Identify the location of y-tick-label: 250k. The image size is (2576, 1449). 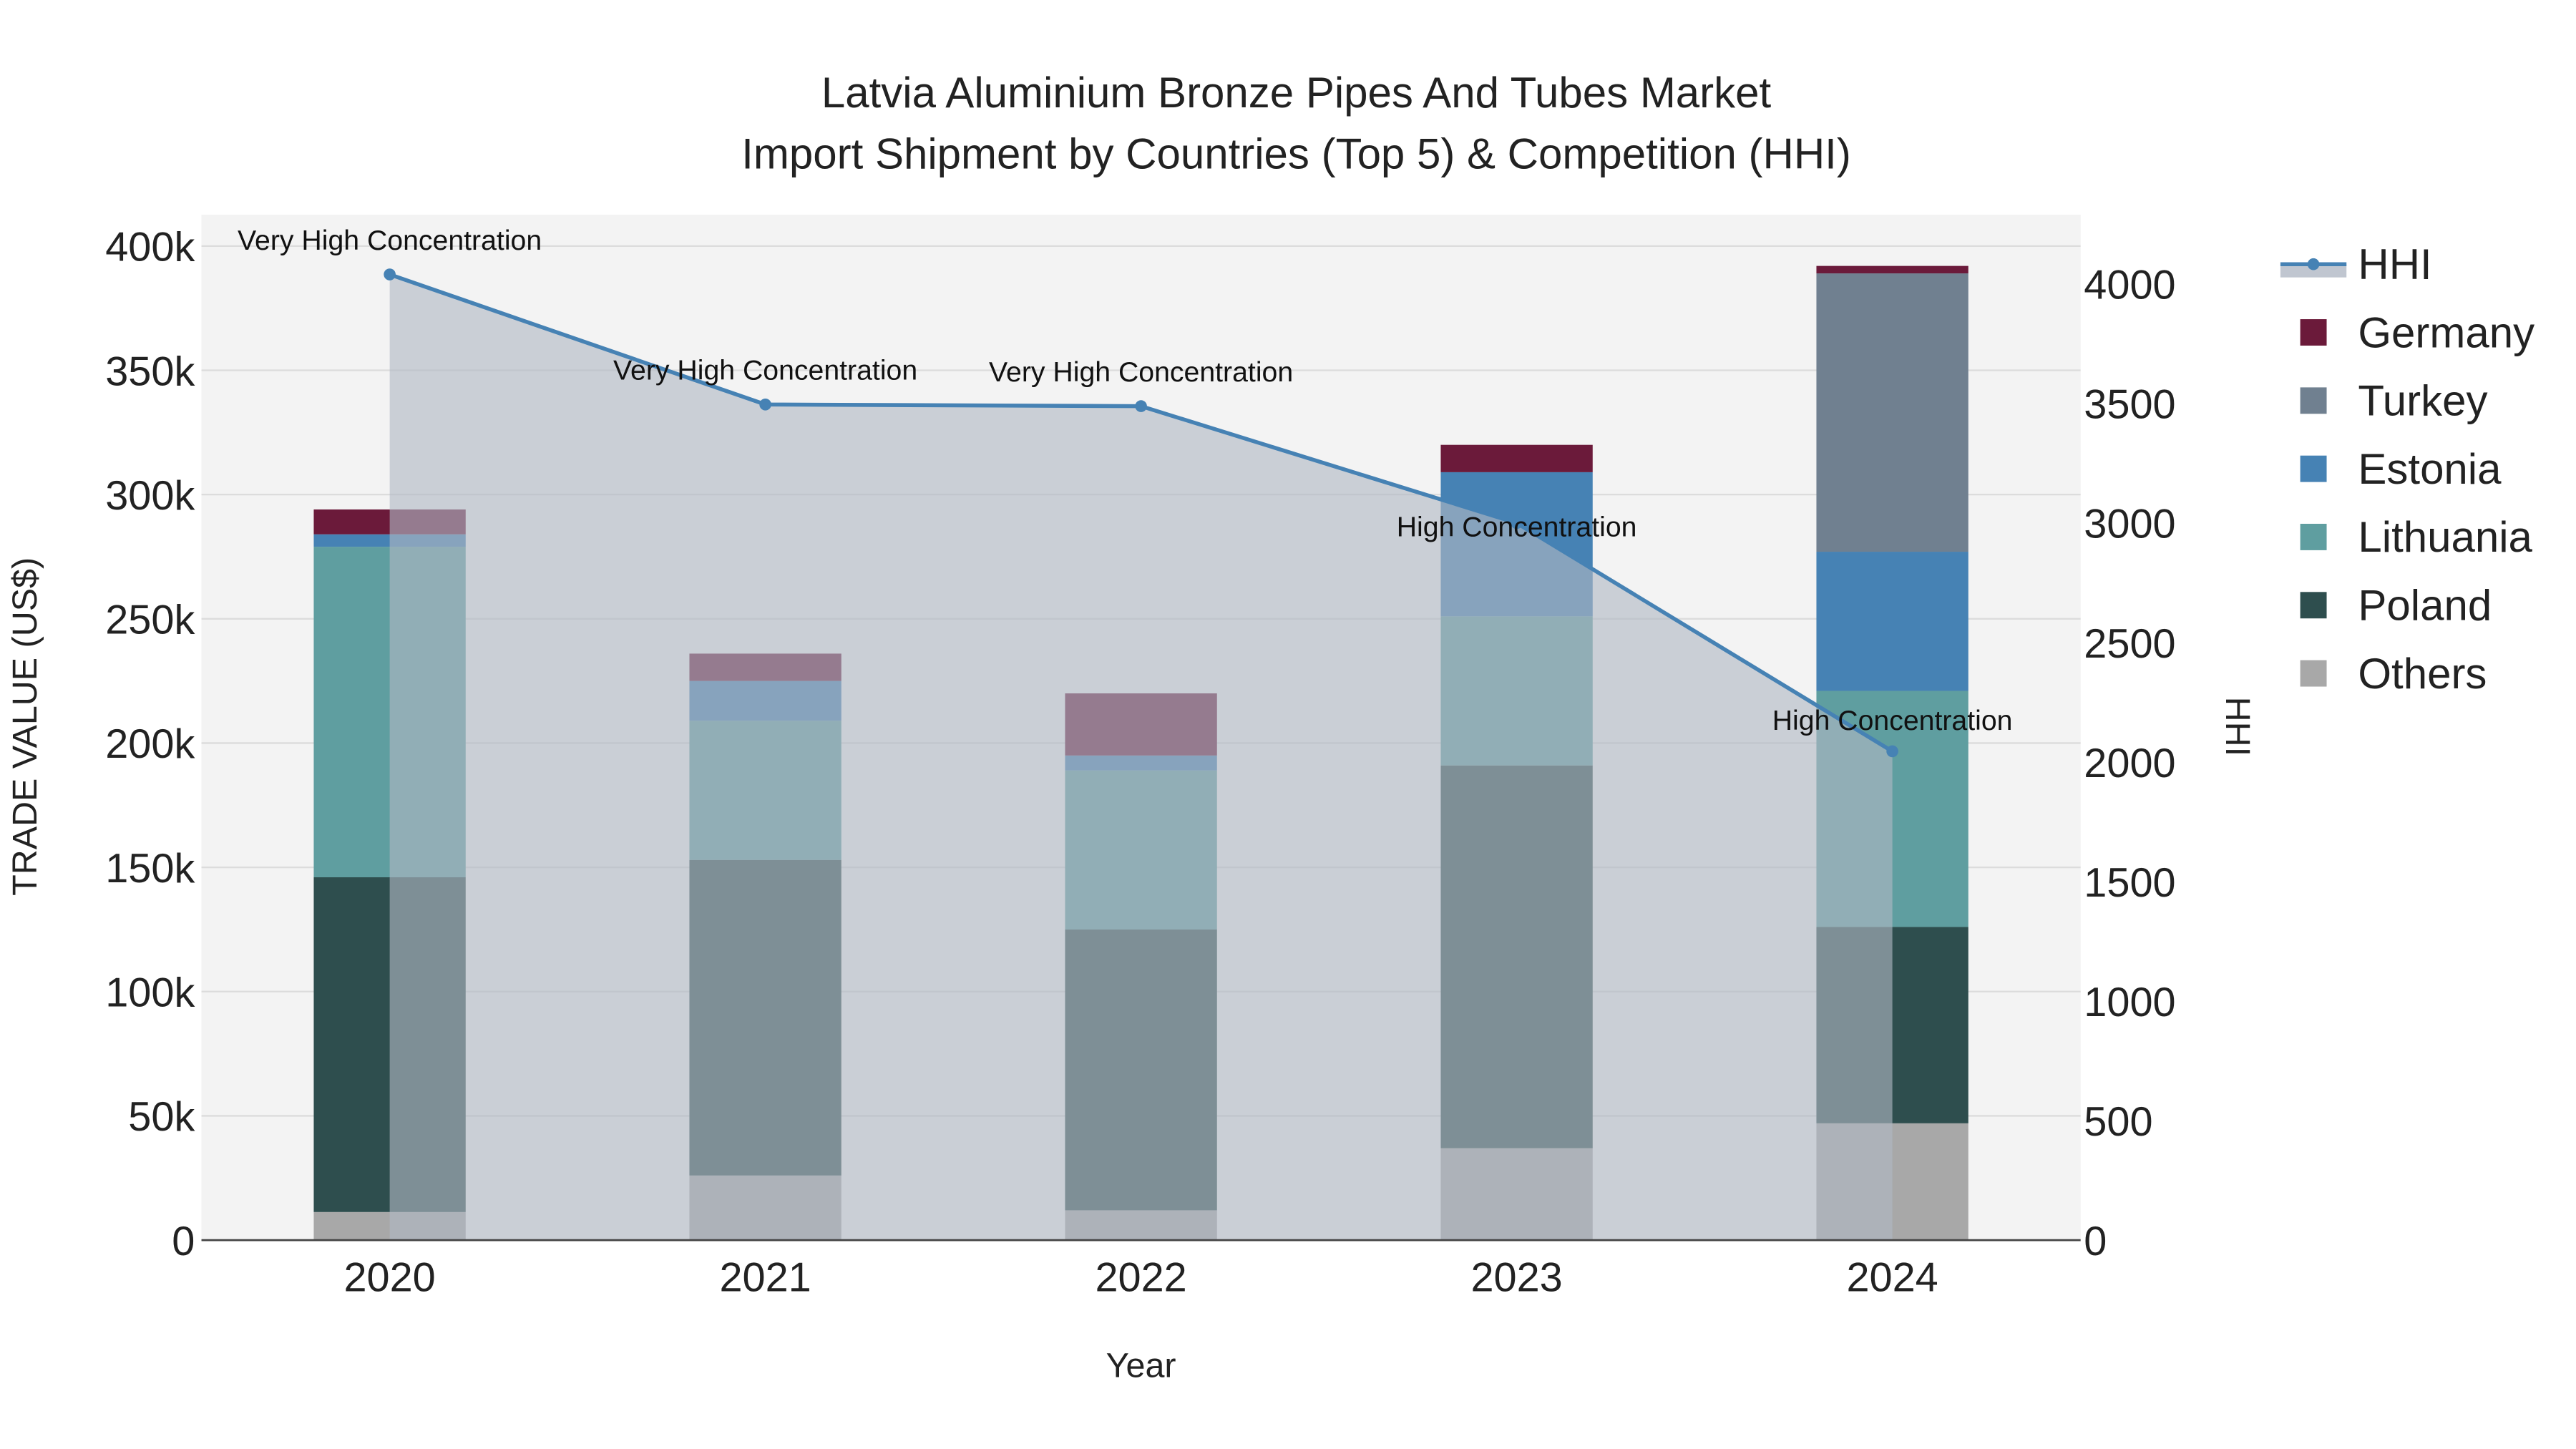
(150, 620).